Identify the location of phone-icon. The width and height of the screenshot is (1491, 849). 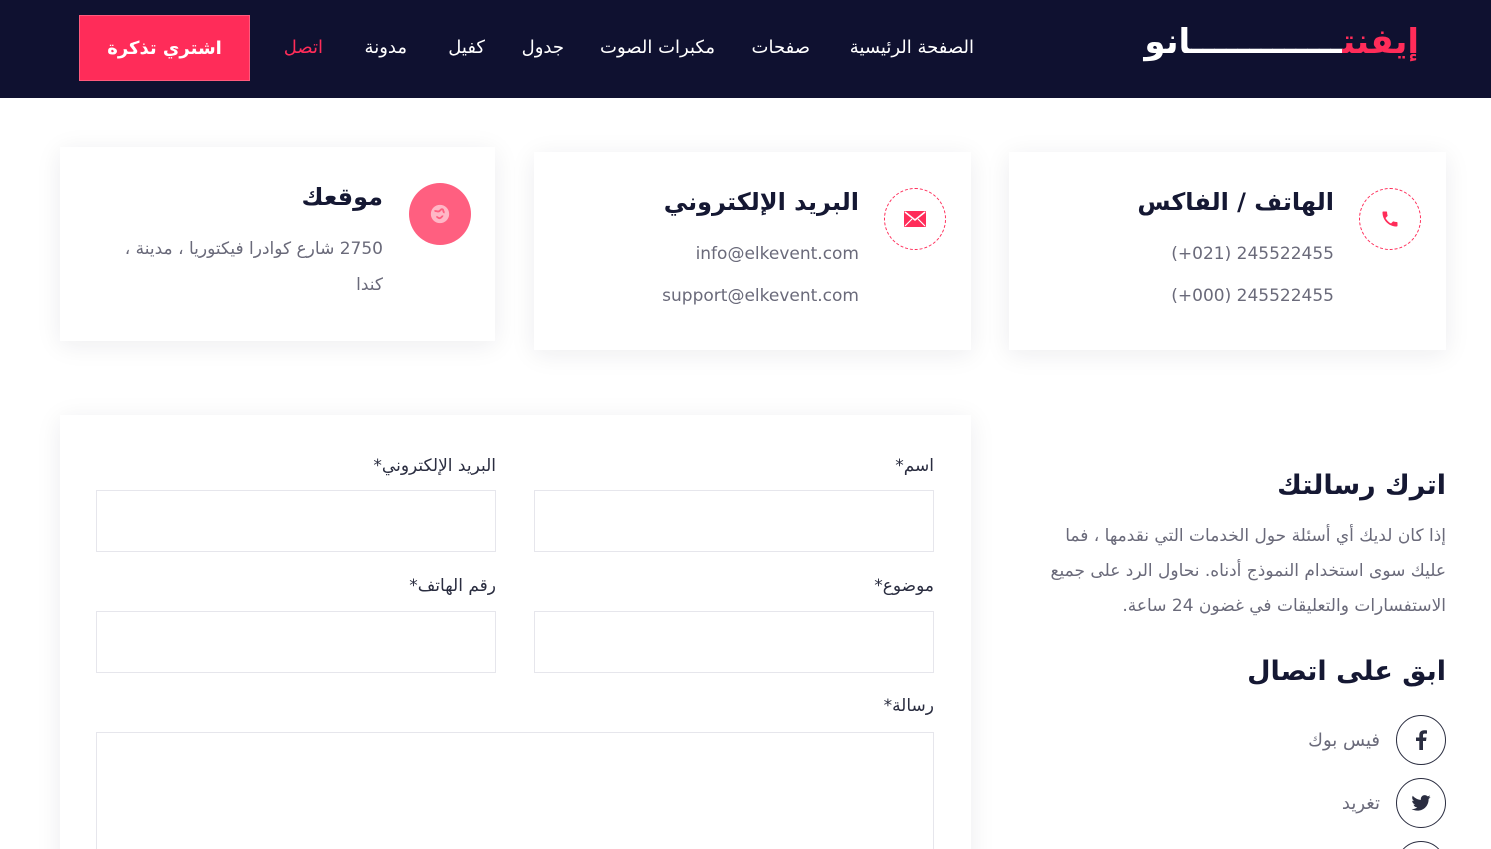
(1390, 219).